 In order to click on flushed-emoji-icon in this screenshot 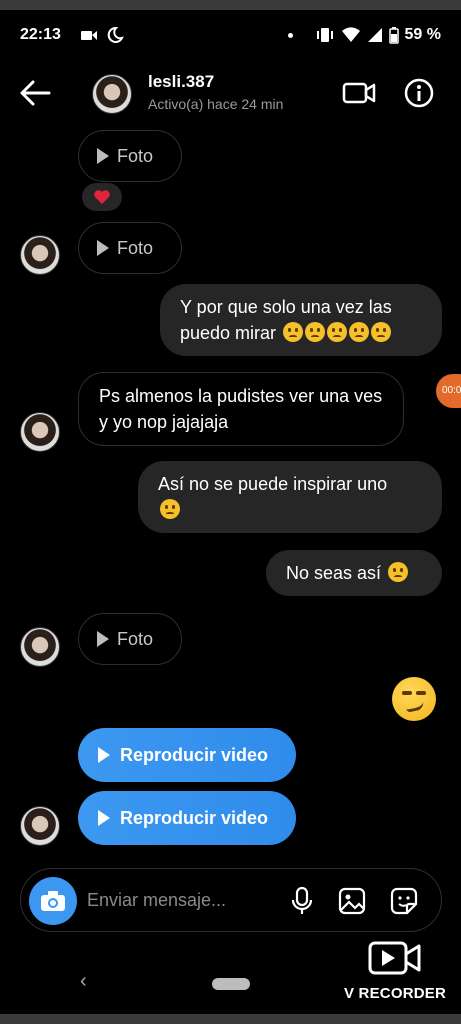, I will do `click(293, 332)`.